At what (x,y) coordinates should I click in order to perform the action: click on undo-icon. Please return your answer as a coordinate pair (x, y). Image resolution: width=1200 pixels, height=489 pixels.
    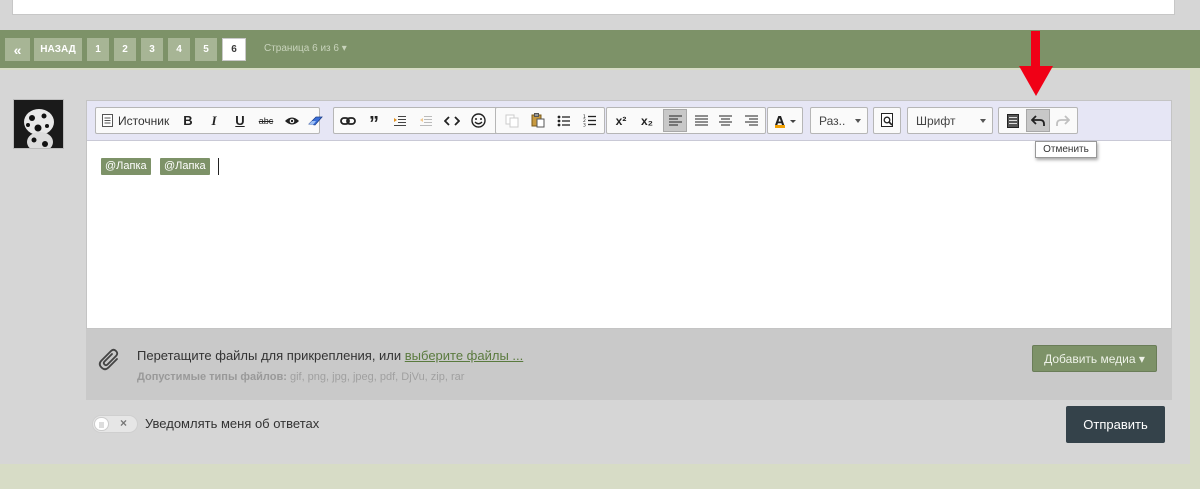
    Looking at the image, I should click on (1038, 120).